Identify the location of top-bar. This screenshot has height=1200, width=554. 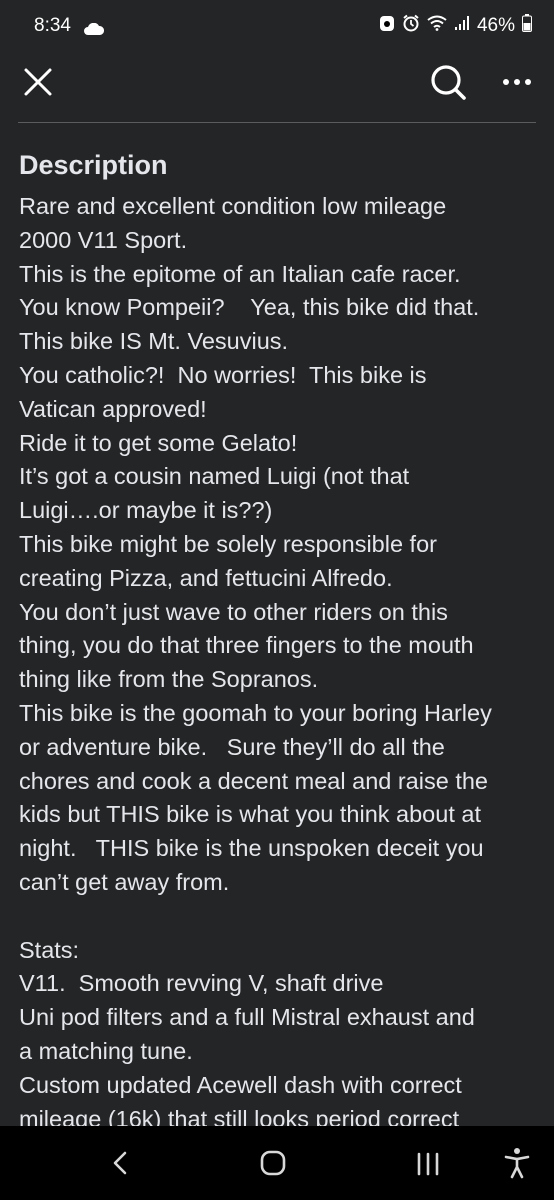
(277, 87).